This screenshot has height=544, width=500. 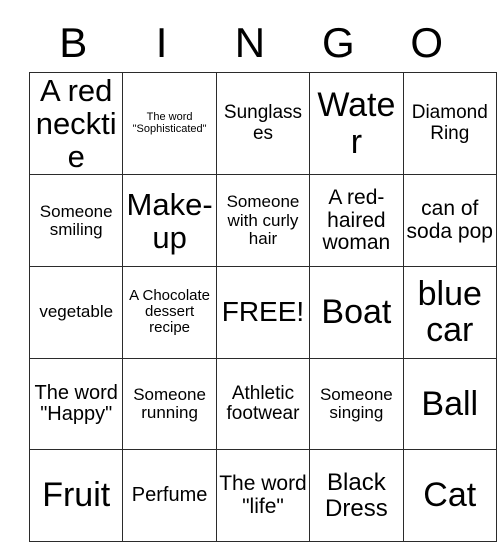 What do you see at coordinates (73, 42) in the screenshot?
I see `bingo-header-letter-b: B` at bounding box center [73, 42].